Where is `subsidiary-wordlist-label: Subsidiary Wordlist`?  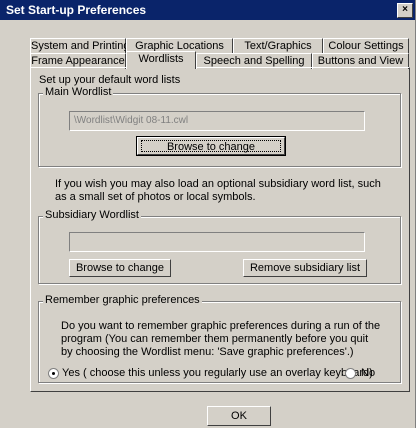
subsidiary-wordlist-label: Subsidiary Wordlist is located at coordinates (92, 215).